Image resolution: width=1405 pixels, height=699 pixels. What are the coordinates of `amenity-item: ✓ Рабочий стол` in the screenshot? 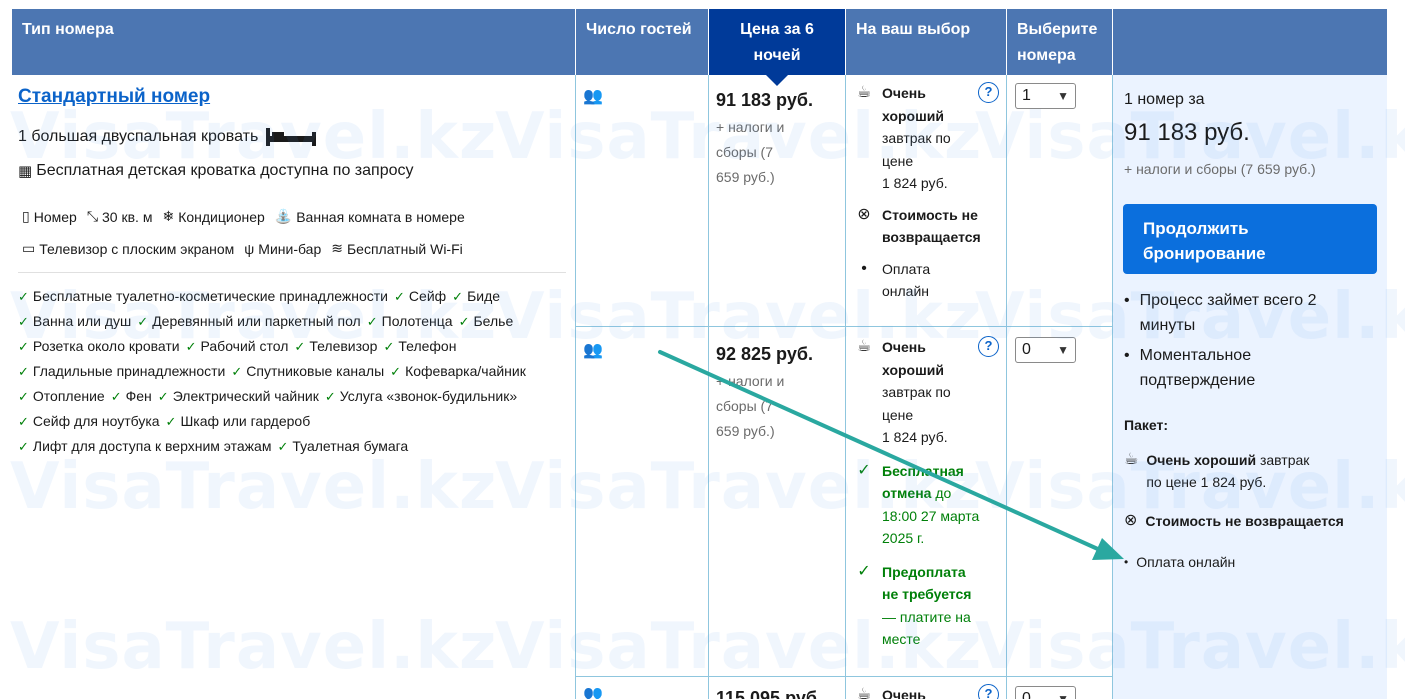 It's located at (237, 346).